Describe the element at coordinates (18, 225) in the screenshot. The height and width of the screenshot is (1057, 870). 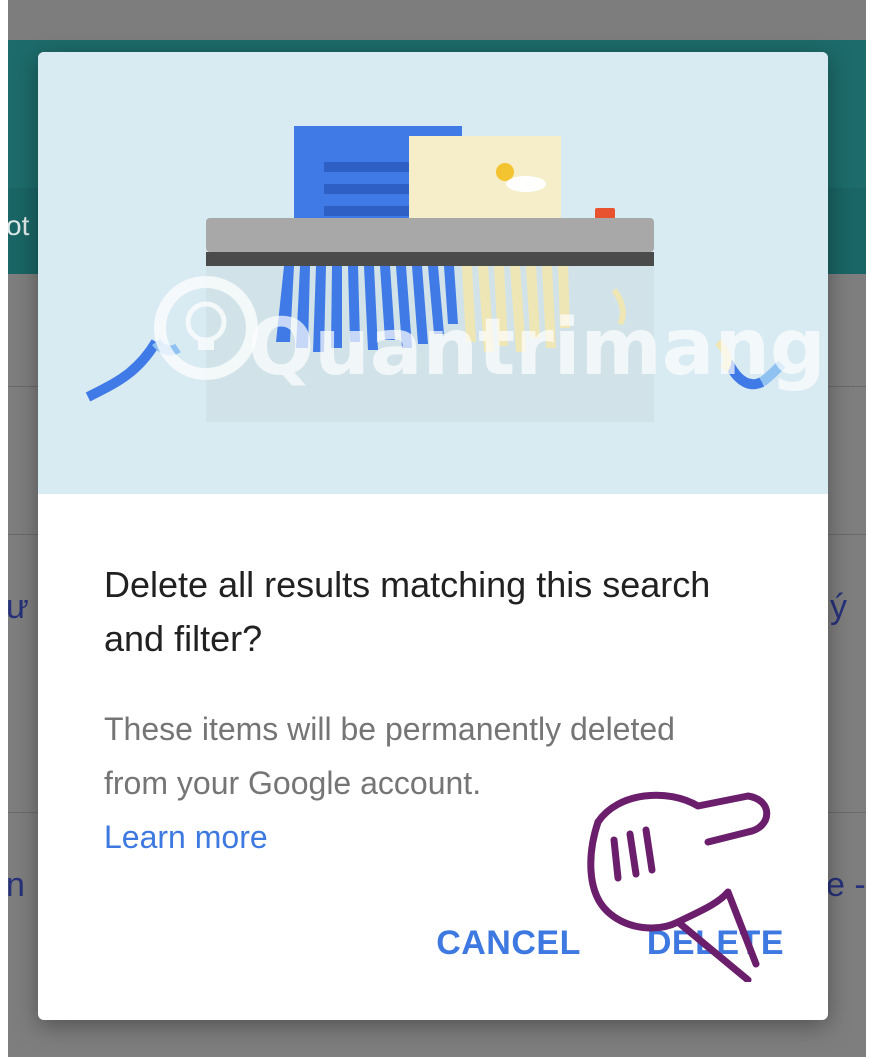
I see `background-header-text: ot` at that location.